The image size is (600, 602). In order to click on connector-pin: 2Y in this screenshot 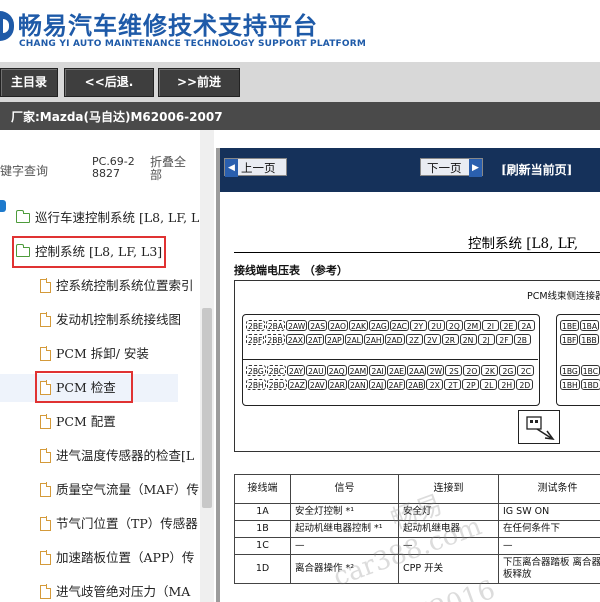, I will do `click(418, 325)`.